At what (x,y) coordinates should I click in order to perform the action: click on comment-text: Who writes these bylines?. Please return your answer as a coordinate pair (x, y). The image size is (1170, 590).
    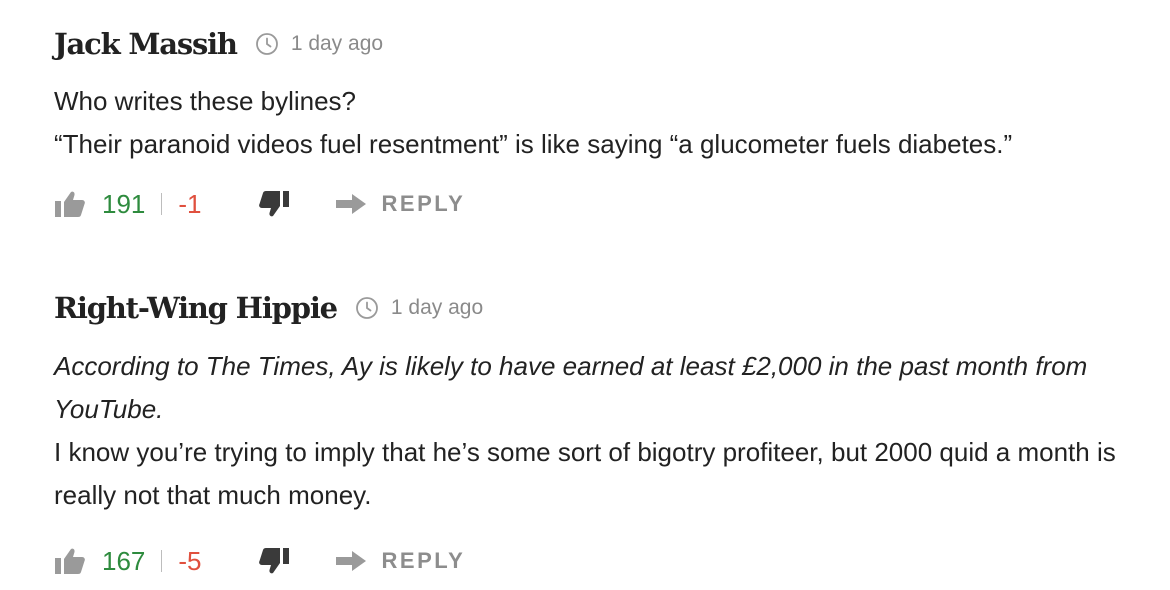
    Looking at the image, I should click on (205, 101).